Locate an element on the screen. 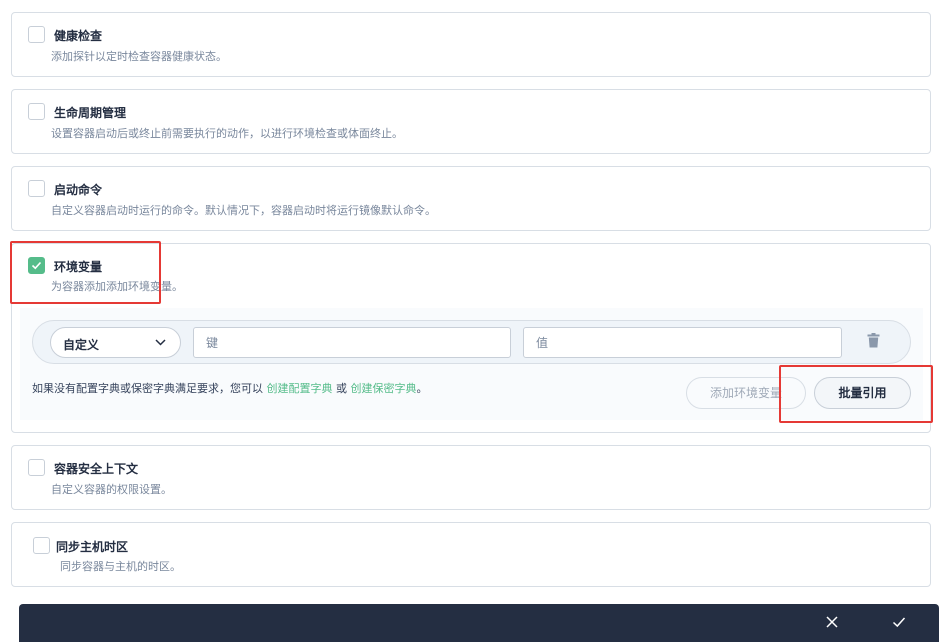 Image resolution: width=947 pixels, height=642 pixels. lifecycle-checkbox is located at coordinates (36, 111).